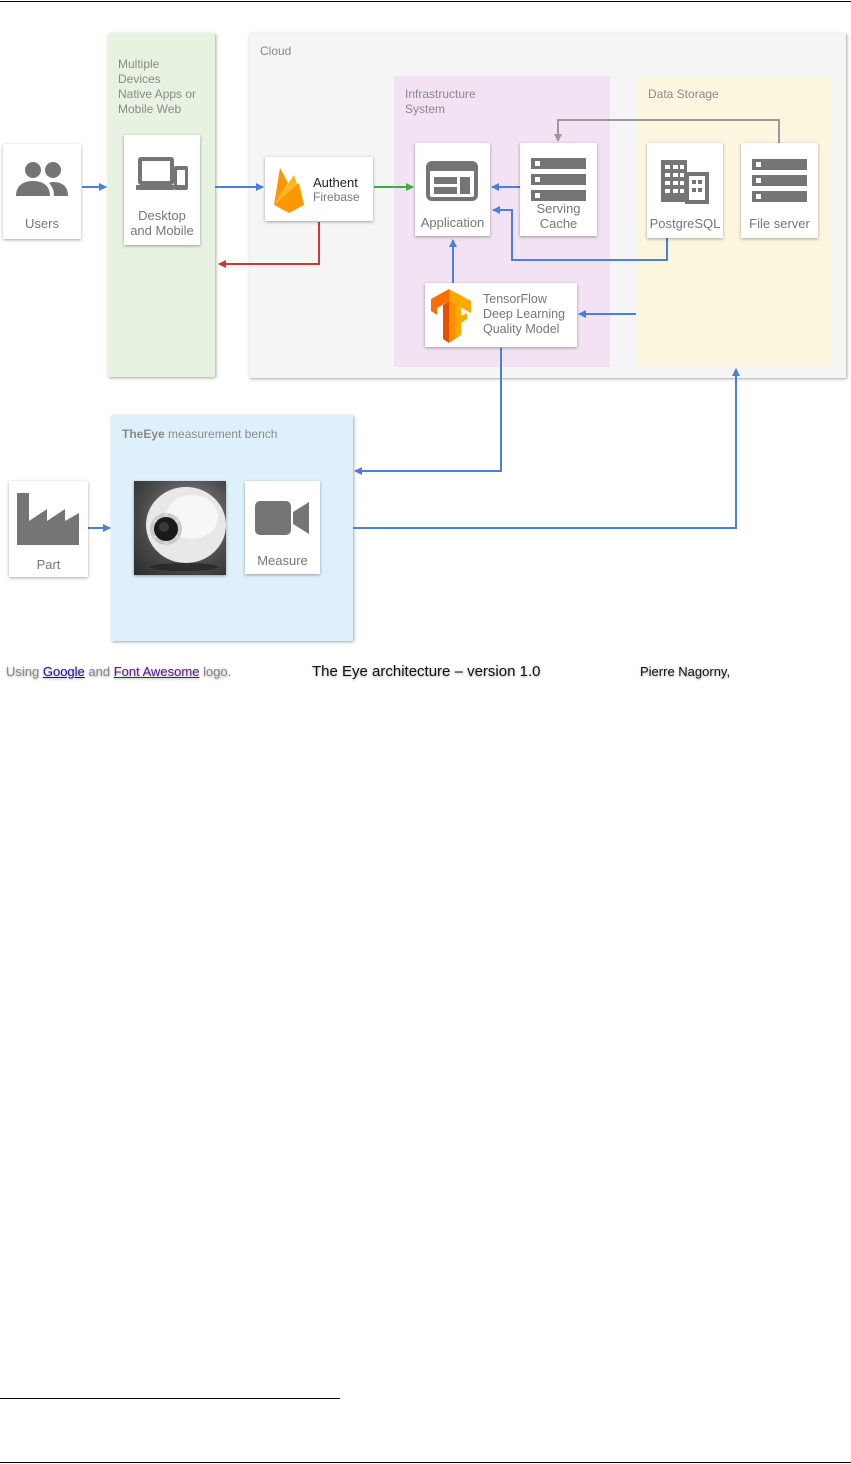  What do you see at coordinates (779, 223) in the screenshot?
I see `file-server-label: File server` at bounding box center [779, 223].